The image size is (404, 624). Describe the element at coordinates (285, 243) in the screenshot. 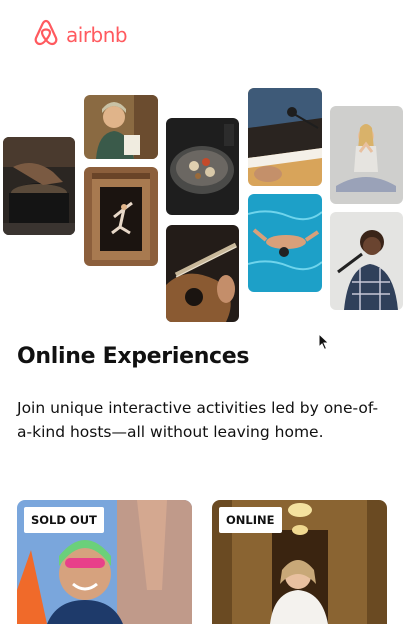

I see `swimmer-pool-photo` at that location.